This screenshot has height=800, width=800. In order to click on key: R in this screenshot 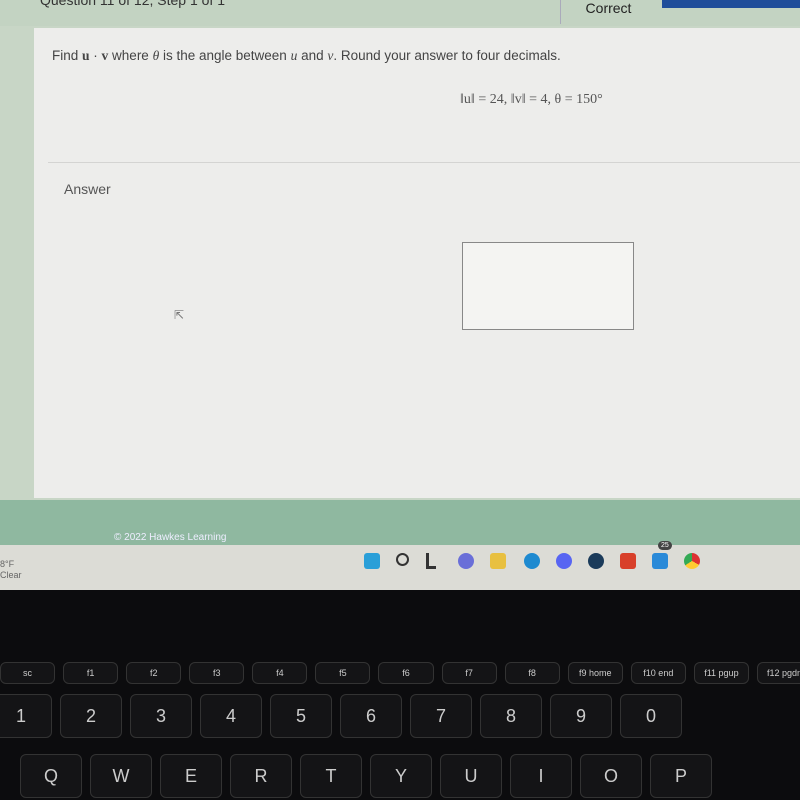, I will do `click(261, 776)`.